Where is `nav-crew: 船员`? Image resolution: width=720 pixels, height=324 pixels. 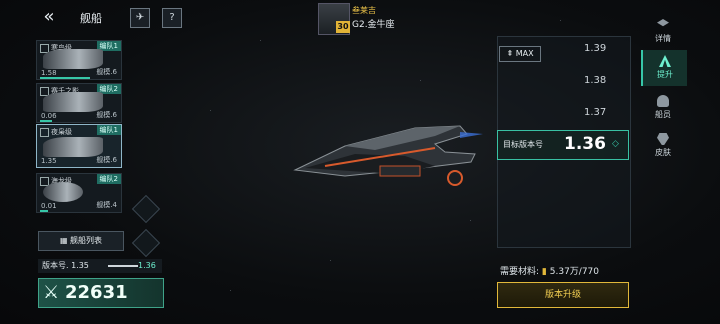
nav-crew: 船员 is located at coordinates (663, 108).